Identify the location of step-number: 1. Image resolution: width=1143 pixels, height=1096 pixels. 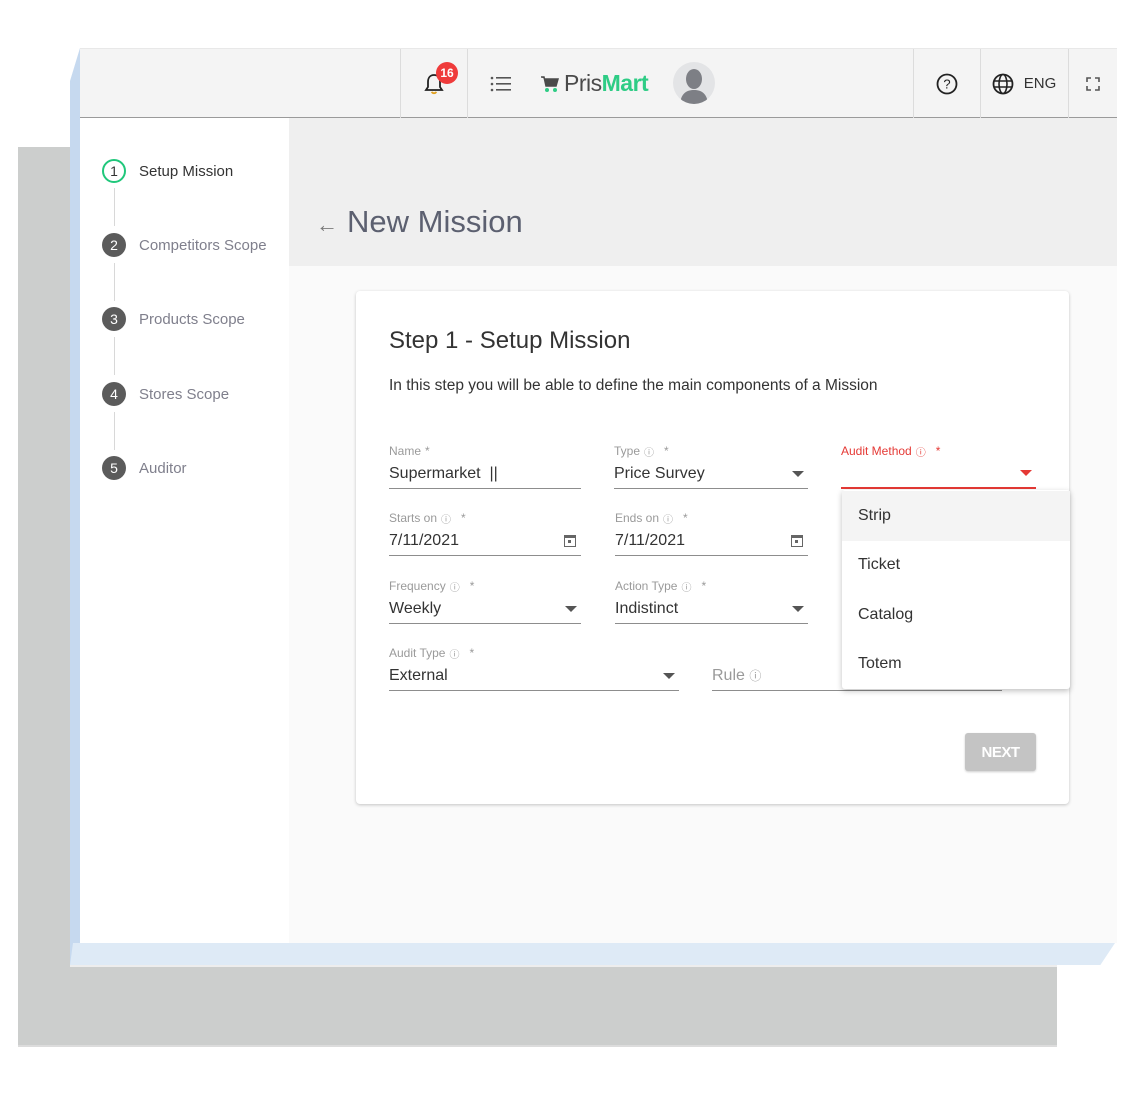
(114, 171).